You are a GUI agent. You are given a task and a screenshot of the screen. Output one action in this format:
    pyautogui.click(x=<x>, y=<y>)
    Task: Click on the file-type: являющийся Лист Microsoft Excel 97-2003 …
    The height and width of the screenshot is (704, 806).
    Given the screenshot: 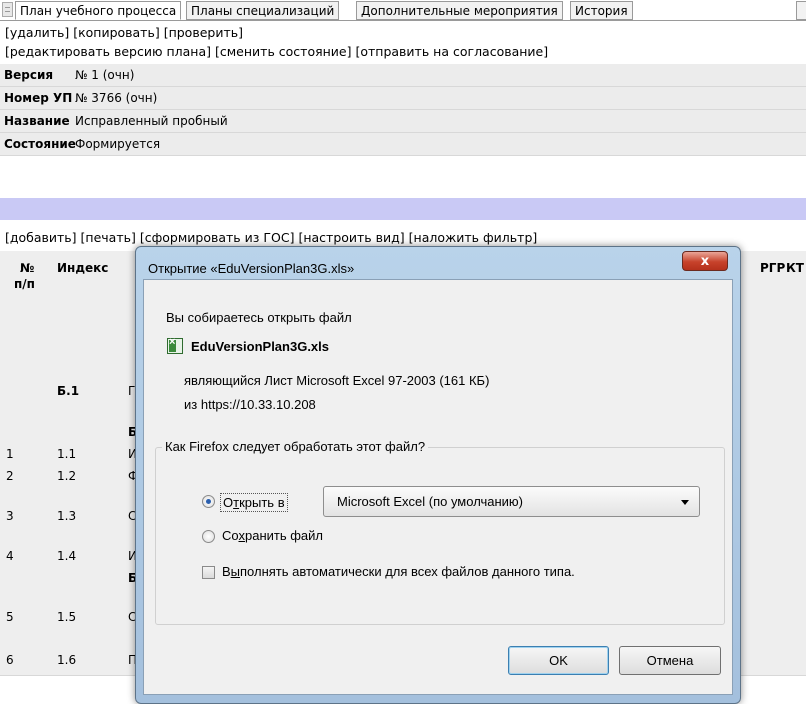 What is the action you would take?
    pyautogui.click(x=336, y=380)
    